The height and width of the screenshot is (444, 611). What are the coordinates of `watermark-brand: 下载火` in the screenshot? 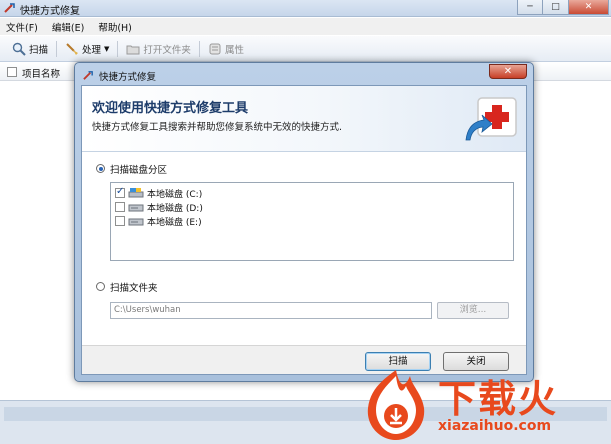 It's located at (498, 399).